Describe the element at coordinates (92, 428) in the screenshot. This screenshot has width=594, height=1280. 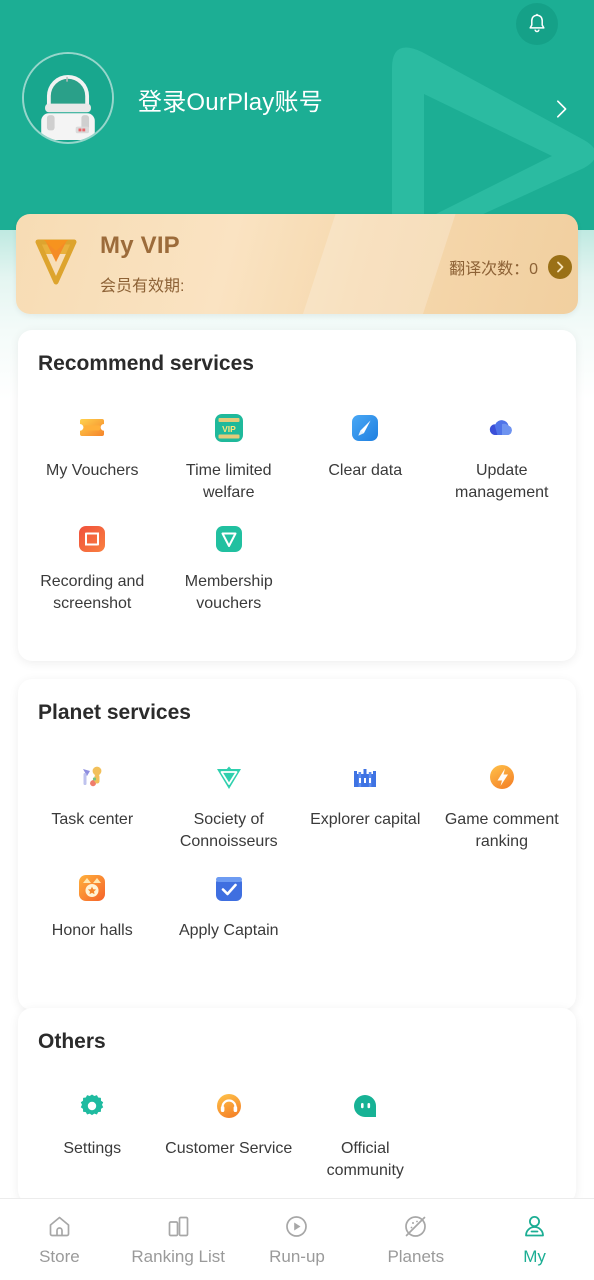
I see `voucher-ticket-icon` at that location.